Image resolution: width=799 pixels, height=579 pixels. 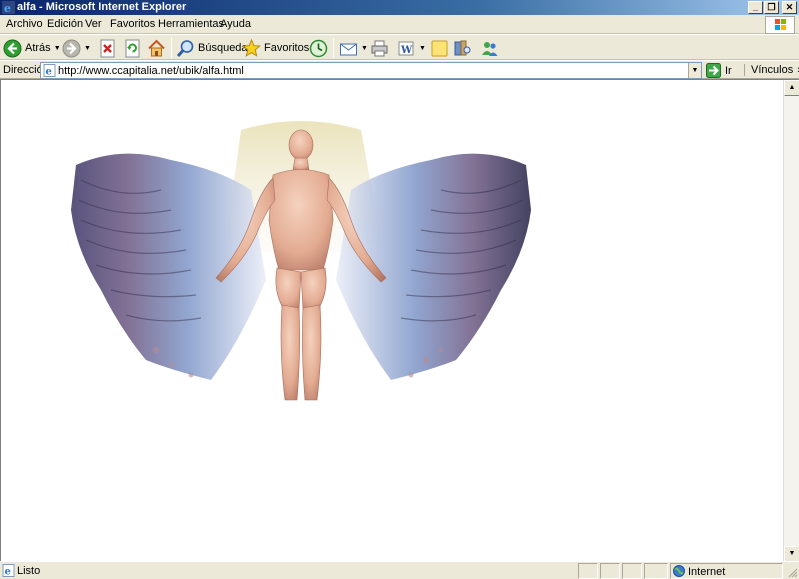 I want to click on go-label: Ir, so click(x=728, y=70).